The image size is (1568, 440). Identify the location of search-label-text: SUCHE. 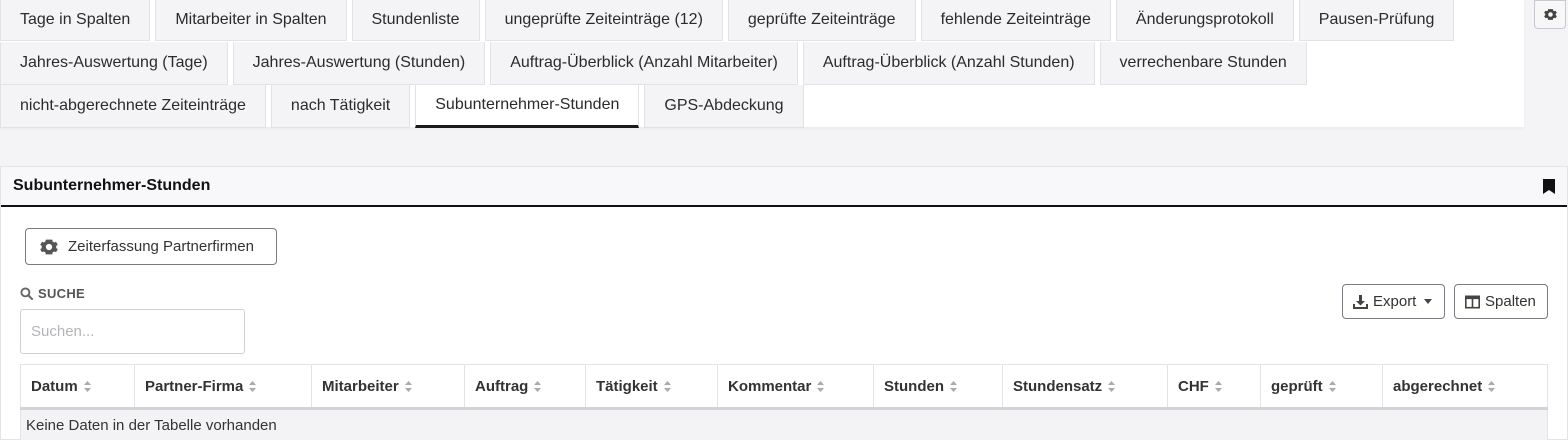
(62, 293).